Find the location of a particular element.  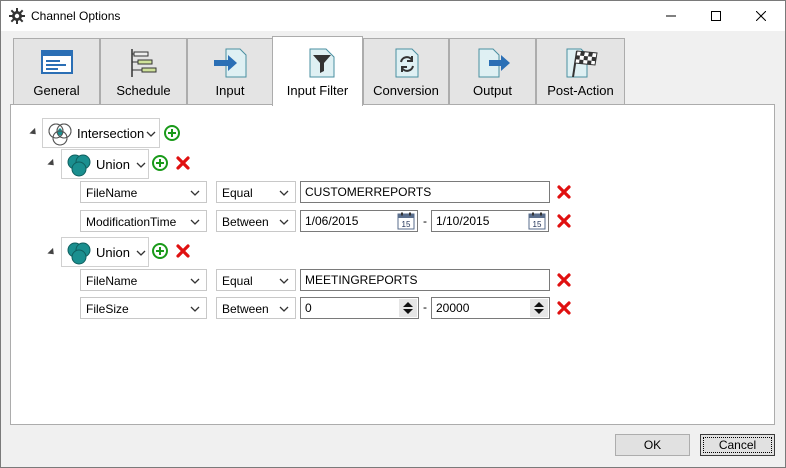

minimize-button is located at coordinates (670, 16).